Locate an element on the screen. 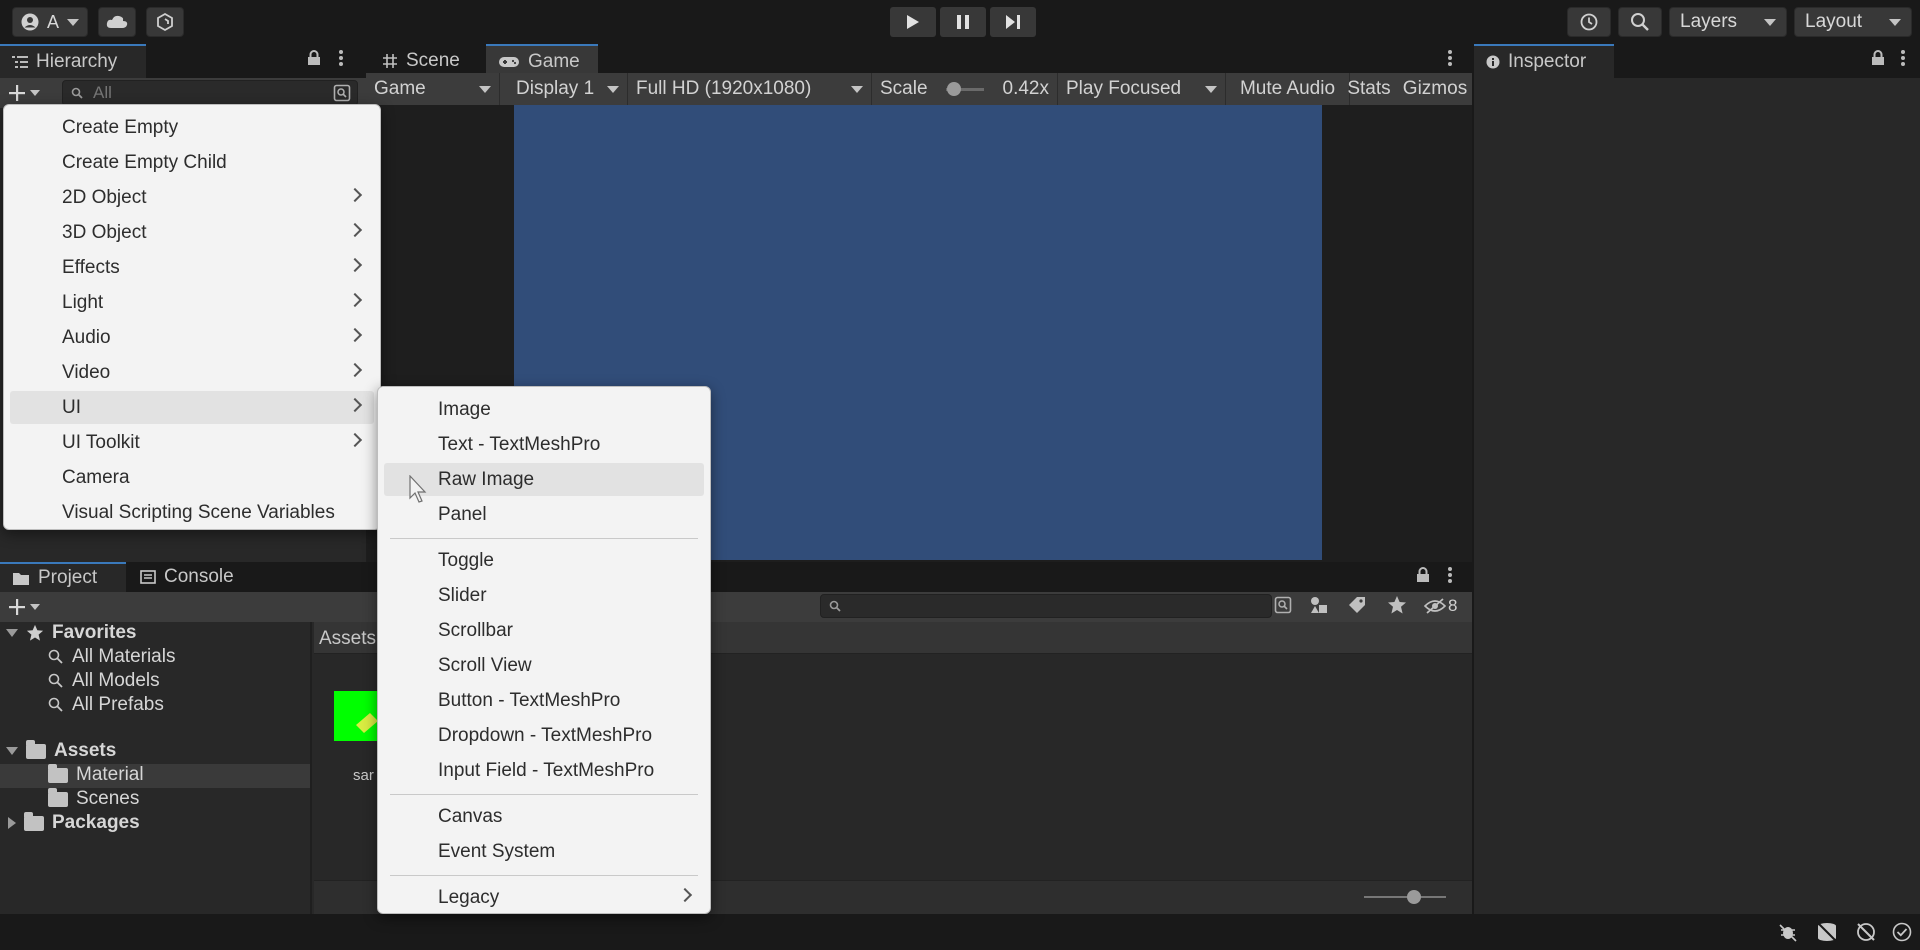 Image resolution: width=1920 pixels, height=950 pixels. submenu-item-text-textmeshpro: Text - TextMeshPro is located at coordinates (544, 444).